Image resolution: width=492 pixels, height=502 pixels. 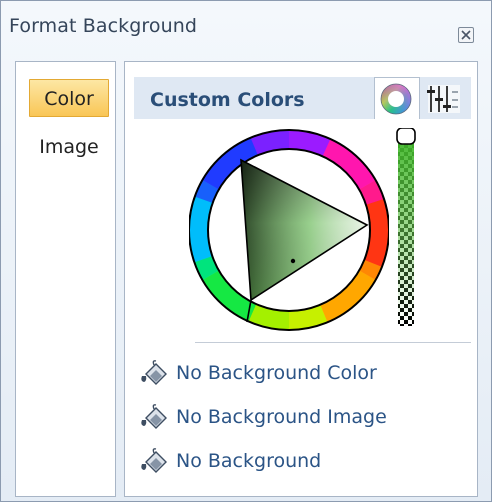 I want to click on close-button, so click(x=466, y=35).